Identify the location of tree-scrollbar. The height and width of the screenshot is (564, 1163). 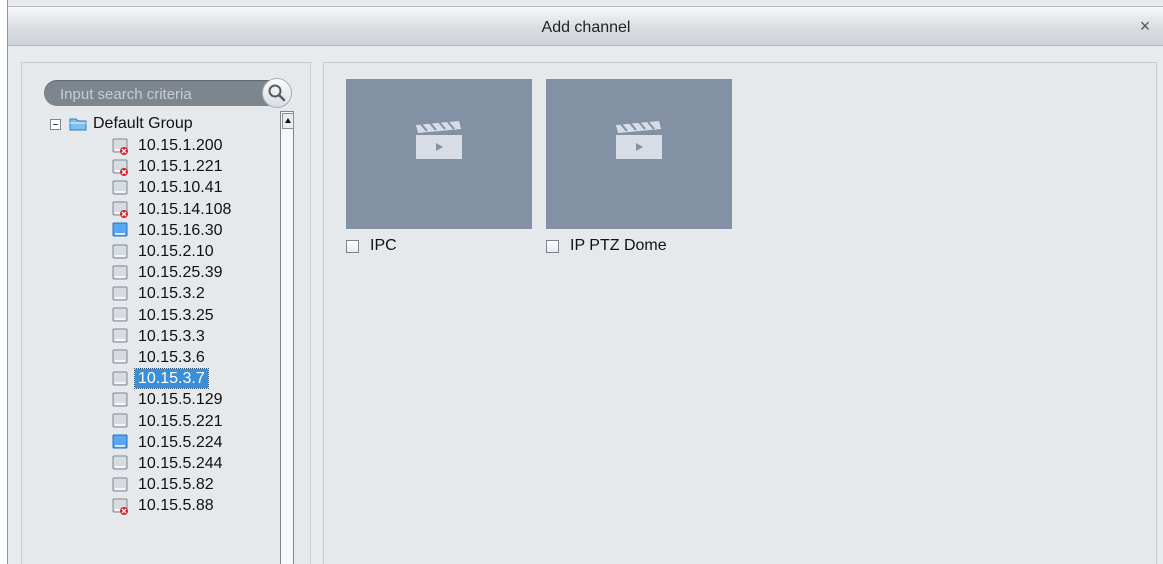
(287, 337).